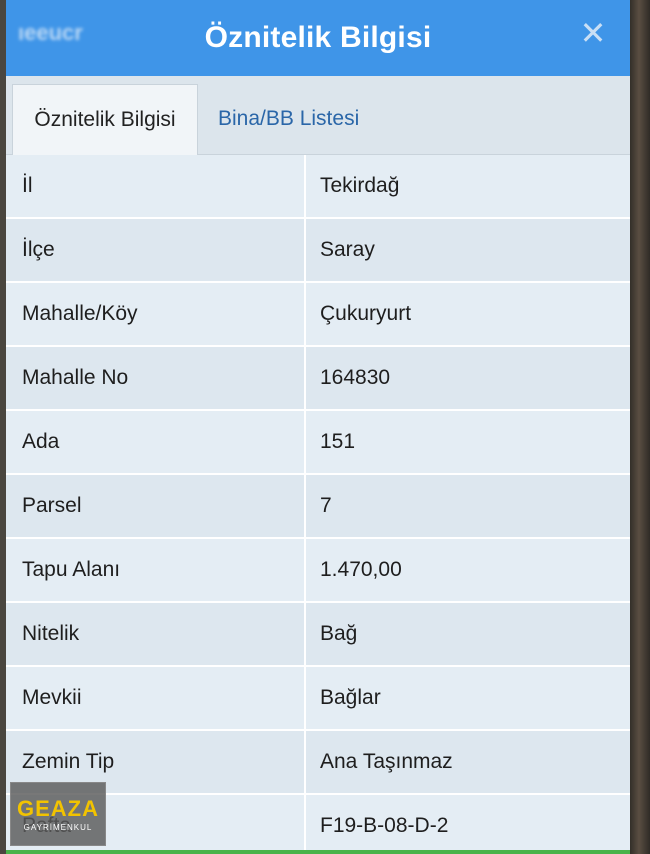 The width and height of the screenshot is (650, 854). Describe the element at coordinates (639, 427) in the screenshot. I see `background-right` at that location.